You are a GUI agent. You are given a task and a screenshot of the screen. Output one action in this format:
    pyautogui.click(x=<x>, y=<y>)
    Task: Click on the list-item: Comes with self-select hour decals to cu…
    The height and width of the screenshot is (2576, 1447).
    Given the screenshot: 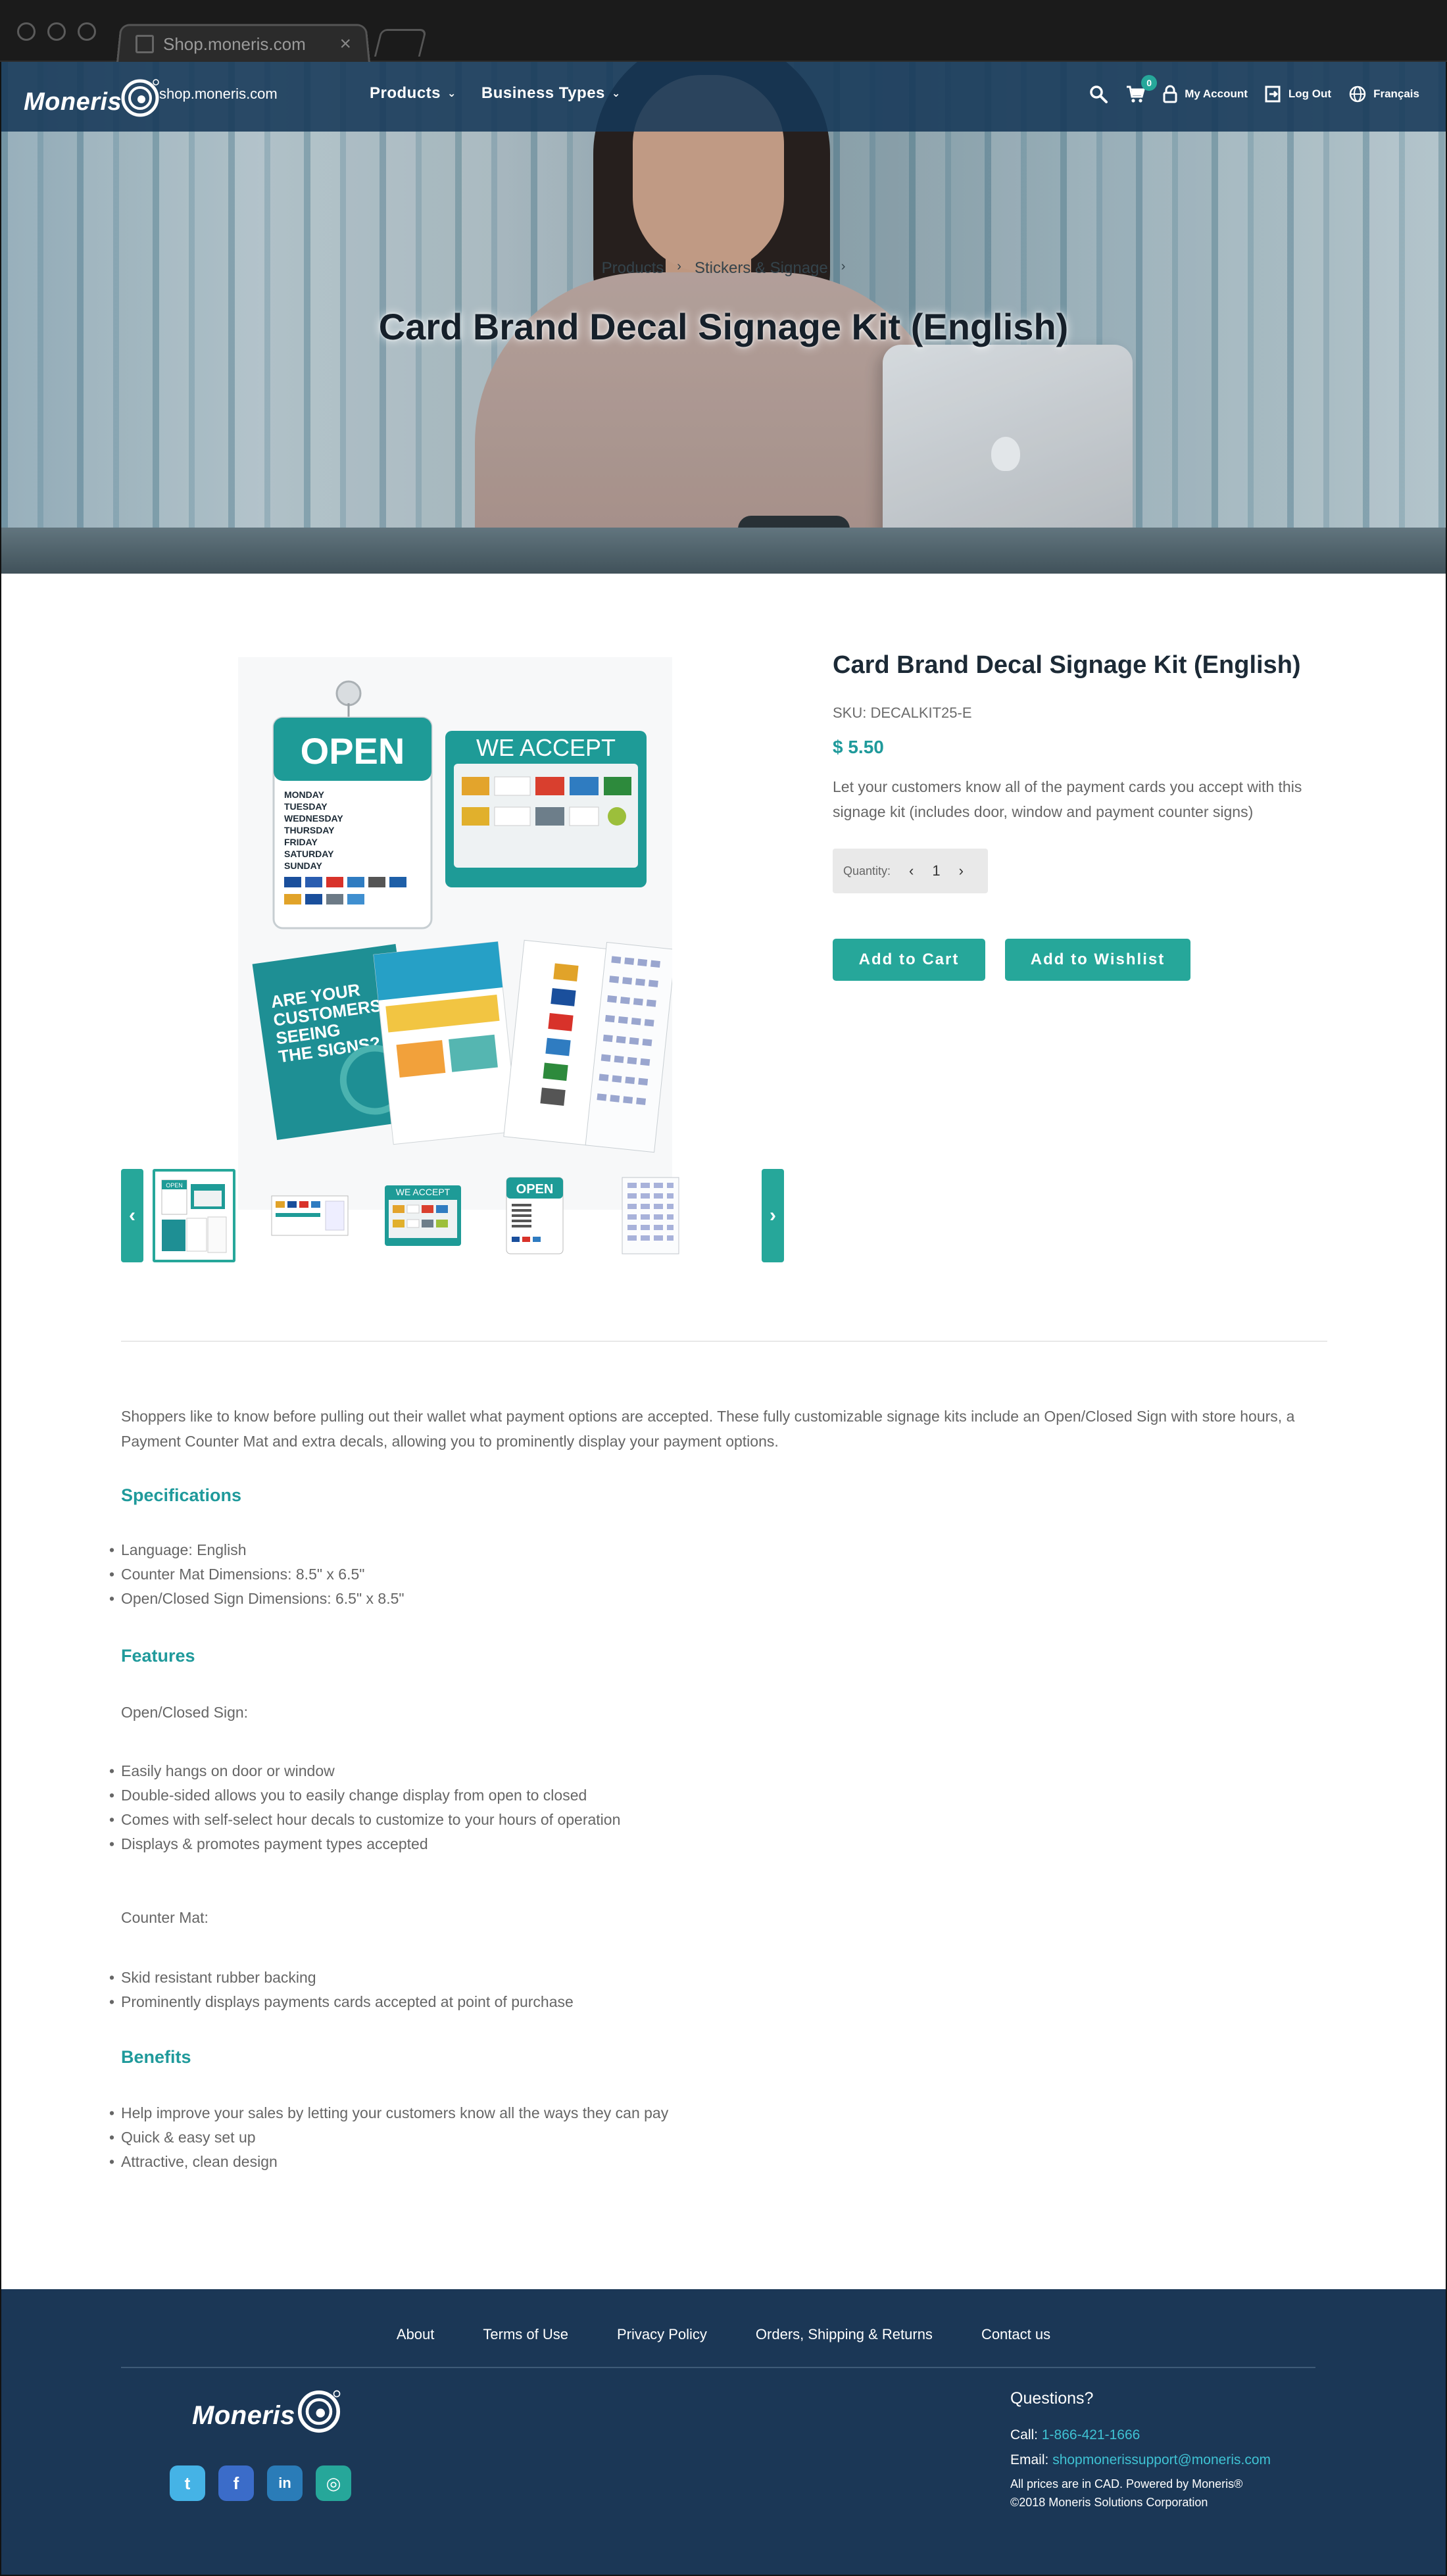 What is the action you would take?
    pyautogui.click(x=364, y=1820)
    